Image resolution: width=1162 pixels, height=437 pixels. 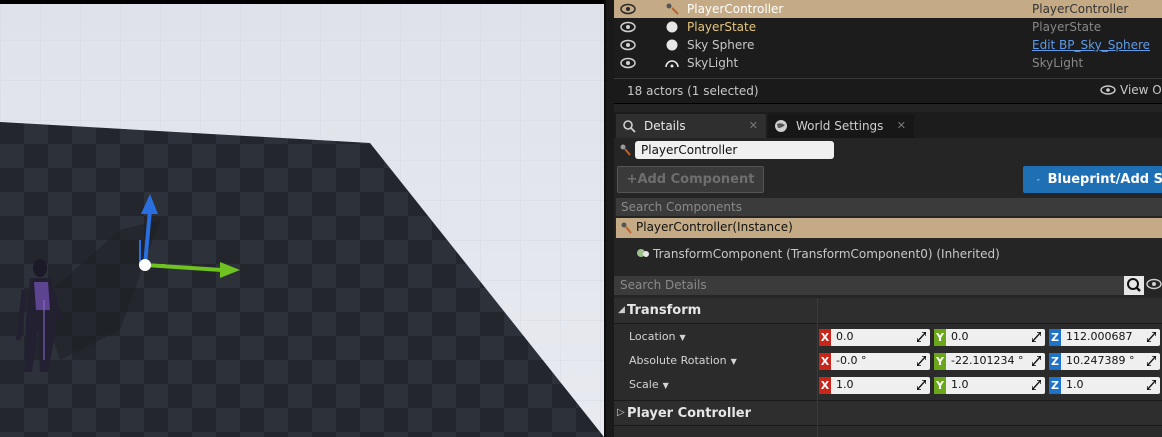 I want to click on location-y-value: 0.0, so click(x=995, y=337).